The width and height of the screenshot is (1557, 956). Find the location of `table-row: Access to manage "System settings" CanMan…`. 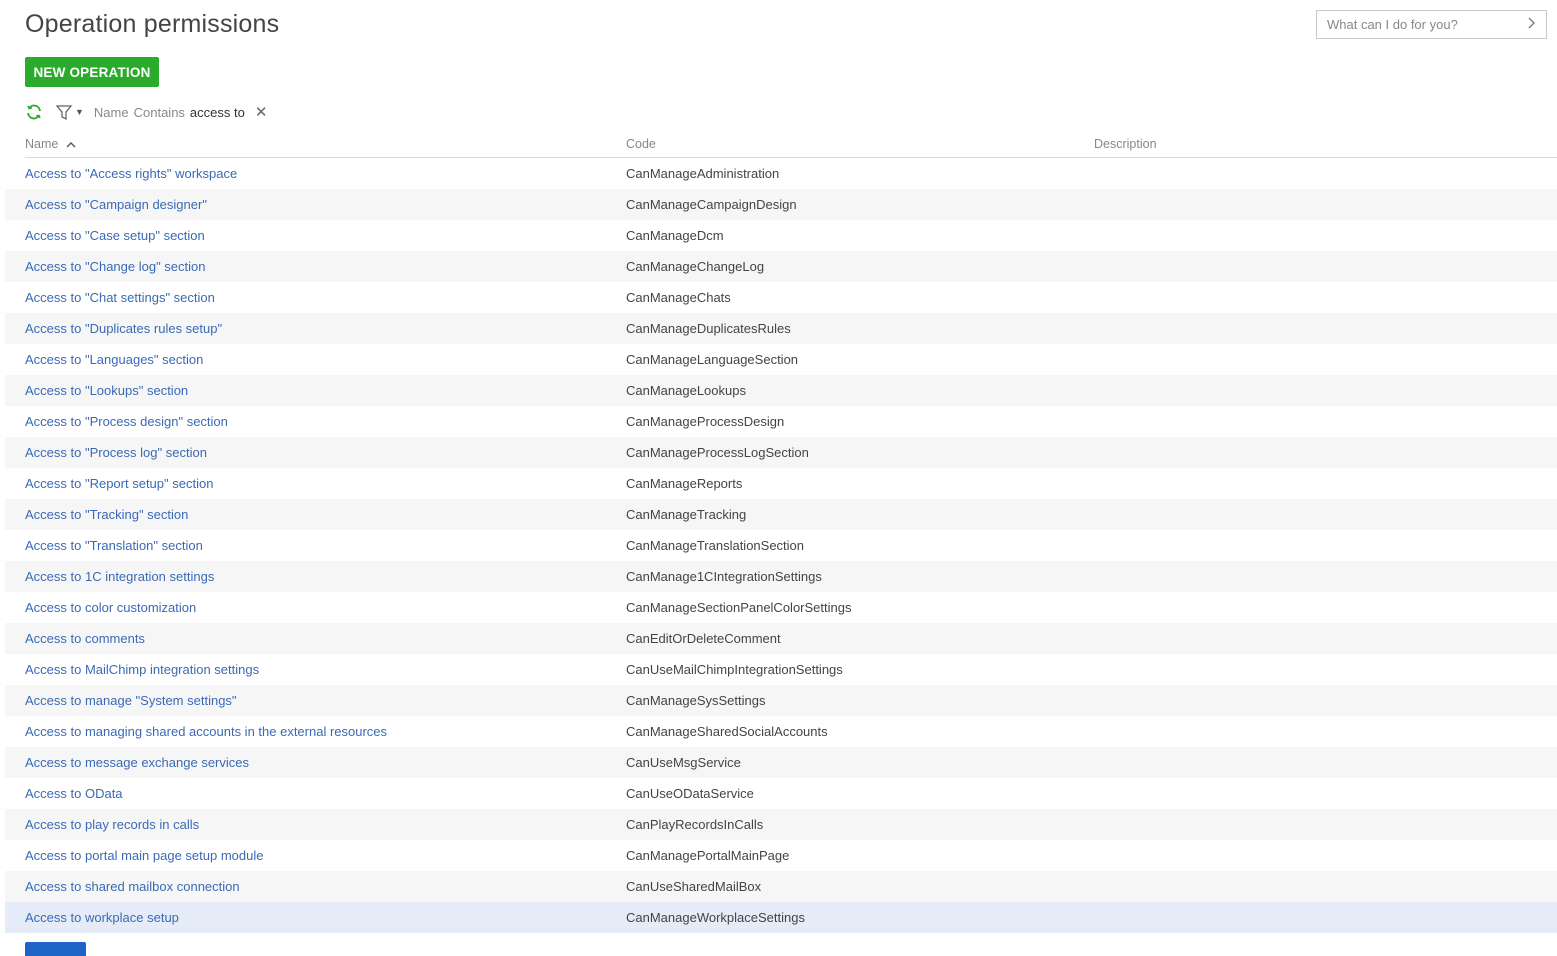

table-row: Access to manage "System settings" CanMan… is located at coordinates (781, 700).